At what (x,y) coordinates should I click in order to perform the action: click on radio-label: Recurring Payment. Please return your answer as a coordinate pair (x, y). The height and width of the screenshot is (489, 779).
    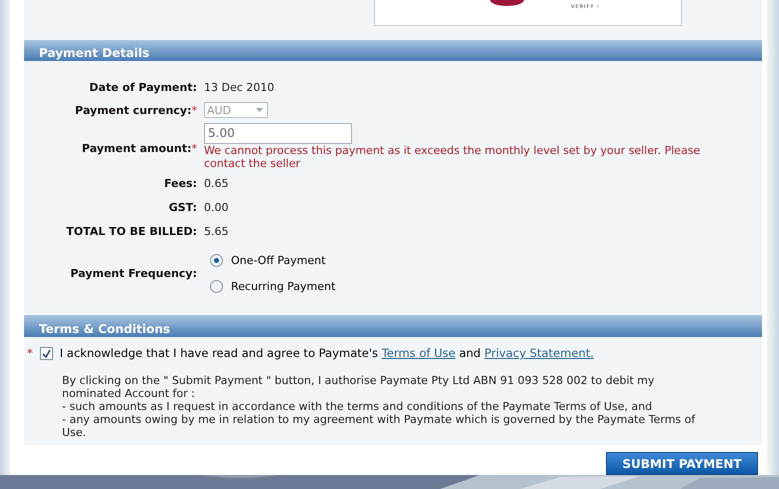
    Looking at the image, I should click on (283, 286).